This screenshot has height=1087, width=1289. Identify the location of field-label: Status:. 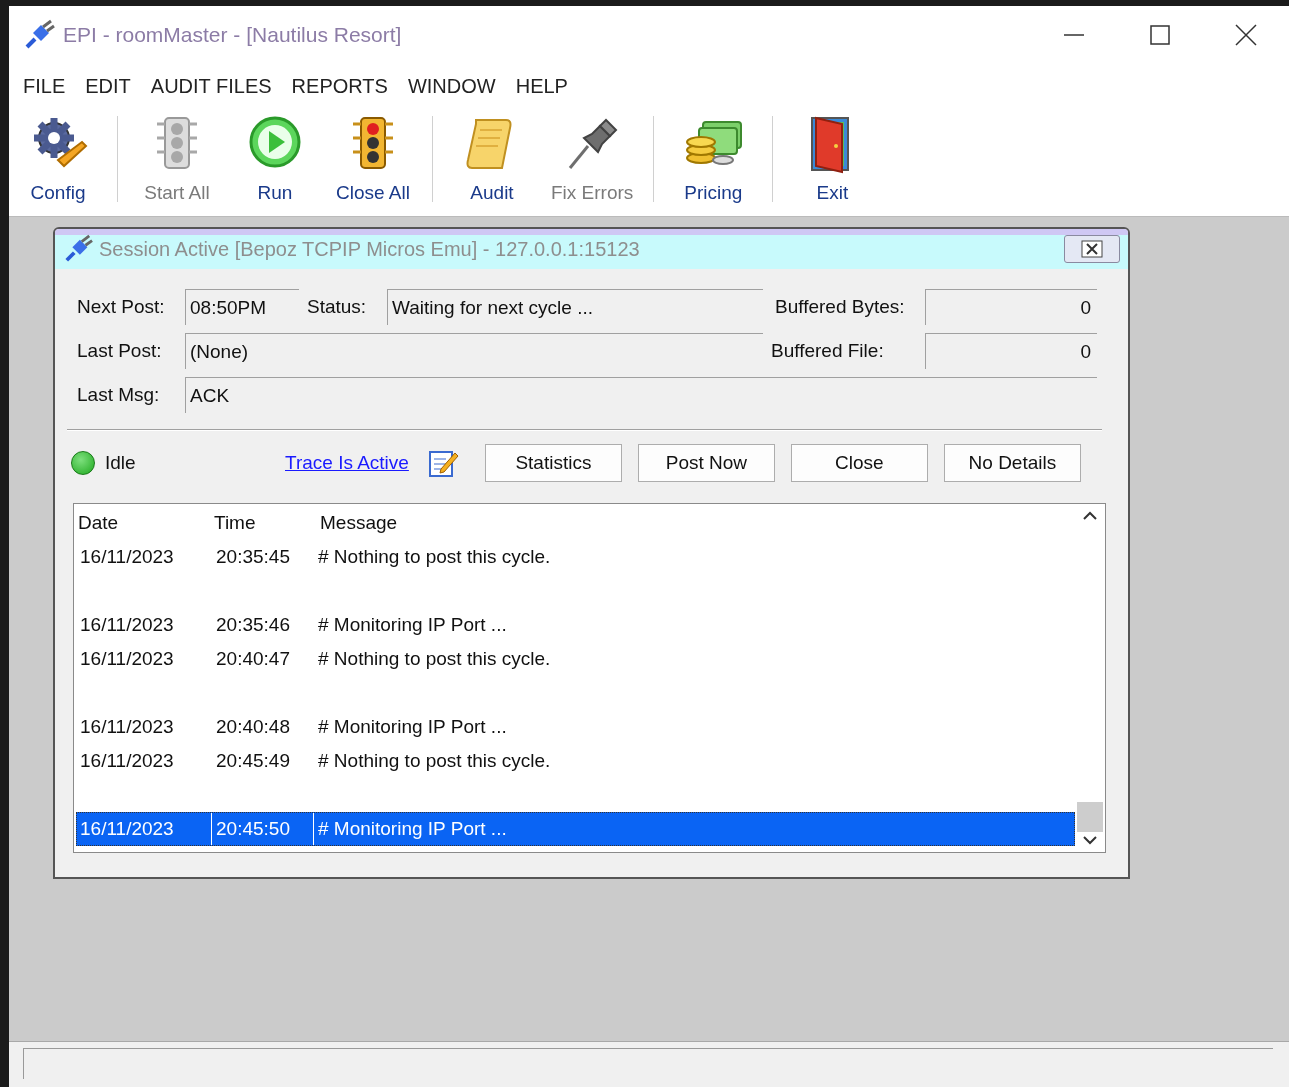
(337, 307).